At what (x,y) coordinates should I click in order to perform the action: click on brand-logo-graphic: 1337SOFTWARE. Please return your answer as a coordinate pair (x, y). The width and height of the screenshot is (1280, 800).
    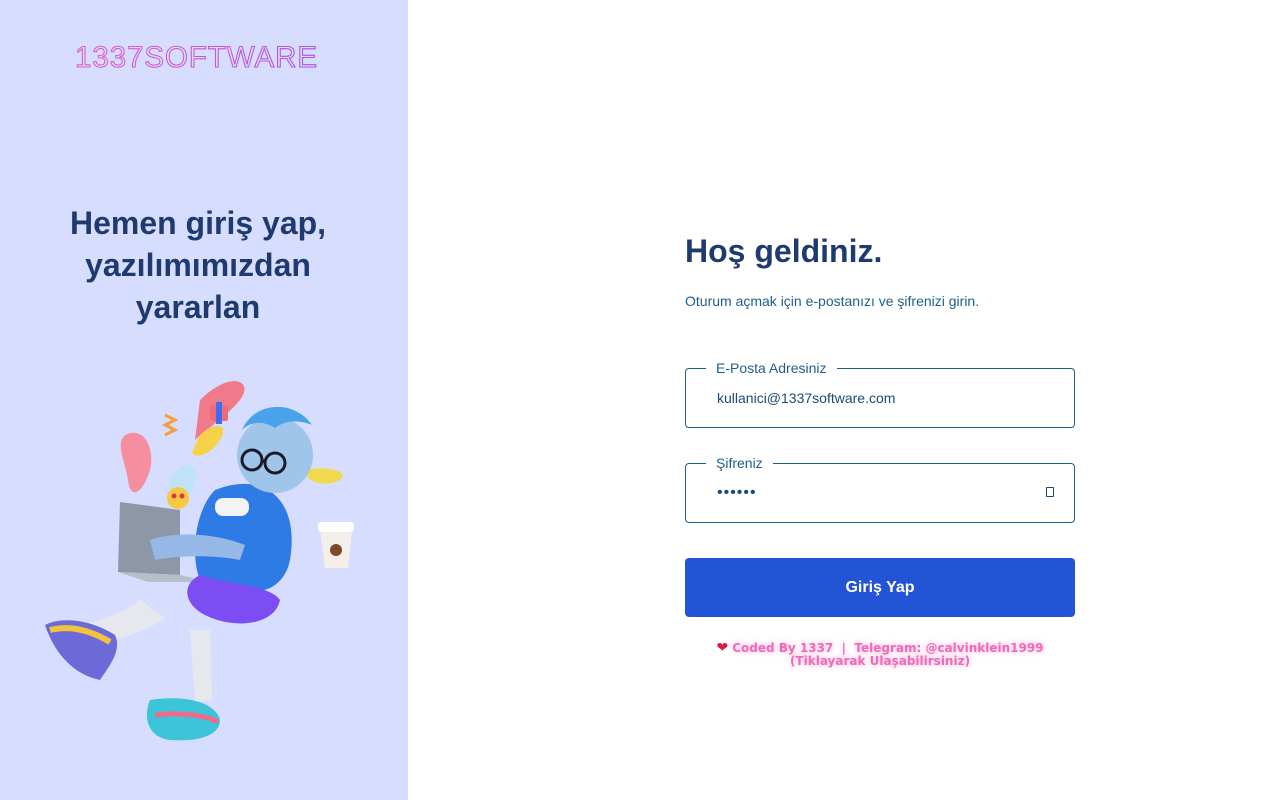
    Looking at the image, I should click on (196, 57).